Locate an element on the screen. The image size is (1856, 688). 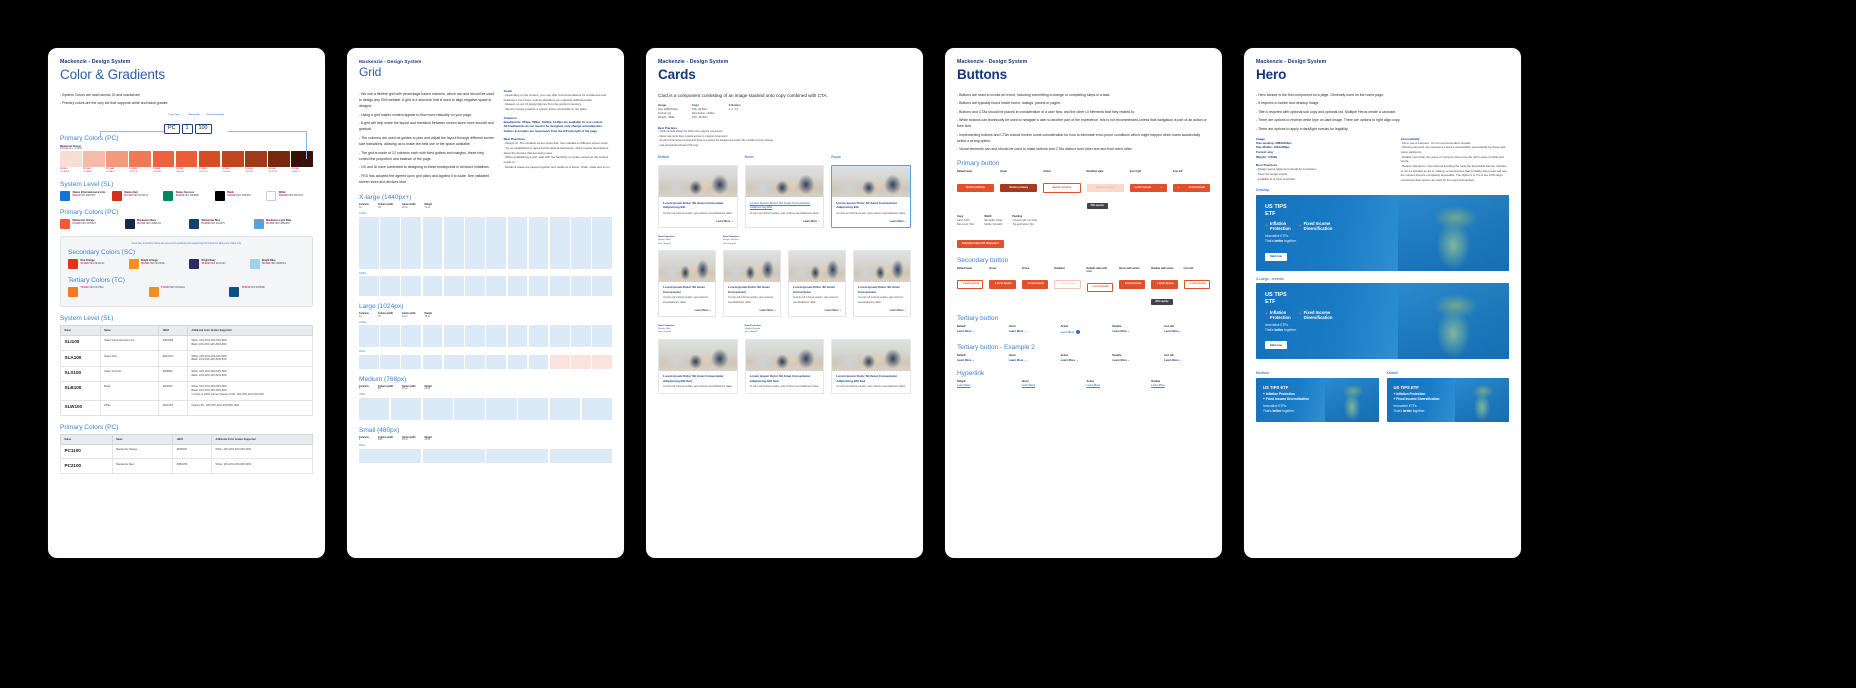
color-swatch: PC1040 #F69A7C is located at coordinates (117, 162).